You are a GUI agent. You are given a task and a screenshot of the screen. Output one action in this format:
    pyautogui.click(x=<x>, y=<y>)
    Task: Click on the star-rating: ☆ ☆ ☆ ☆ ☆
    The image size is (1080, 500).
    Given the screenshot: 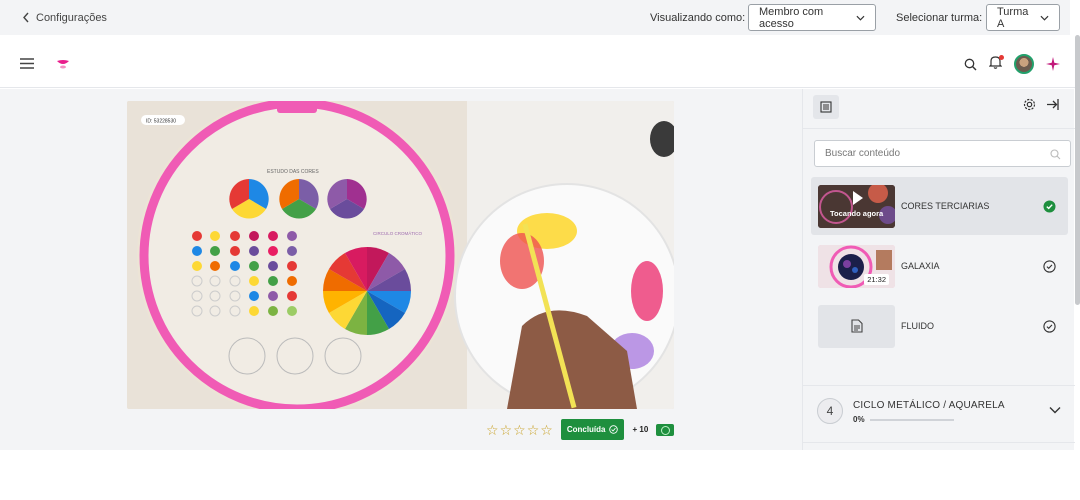 What is the action you would take?
    pyautogui.click(x=519, y=430)
    